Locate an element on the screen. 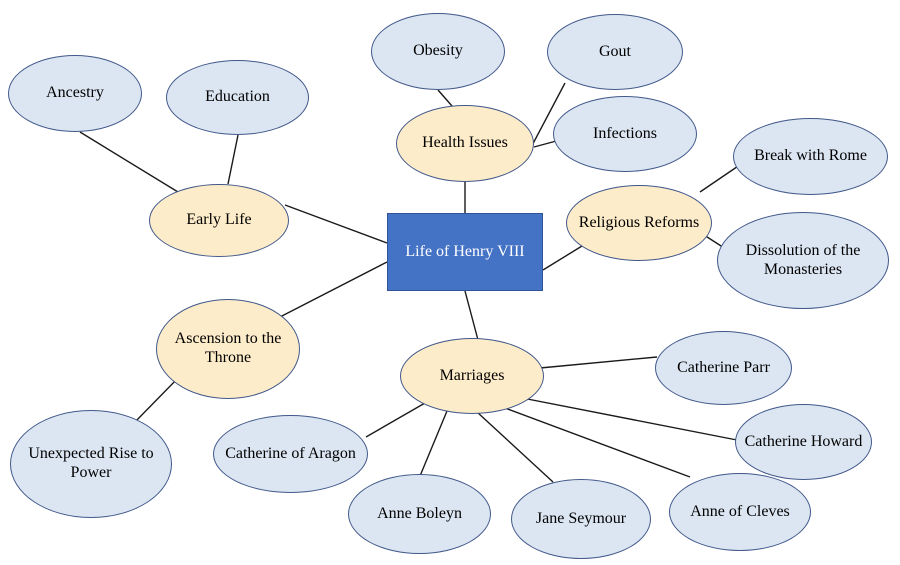 This screenshot has width=900, height=565. node-label-health-issues: Health Issues is located at coordinates (465, 143).